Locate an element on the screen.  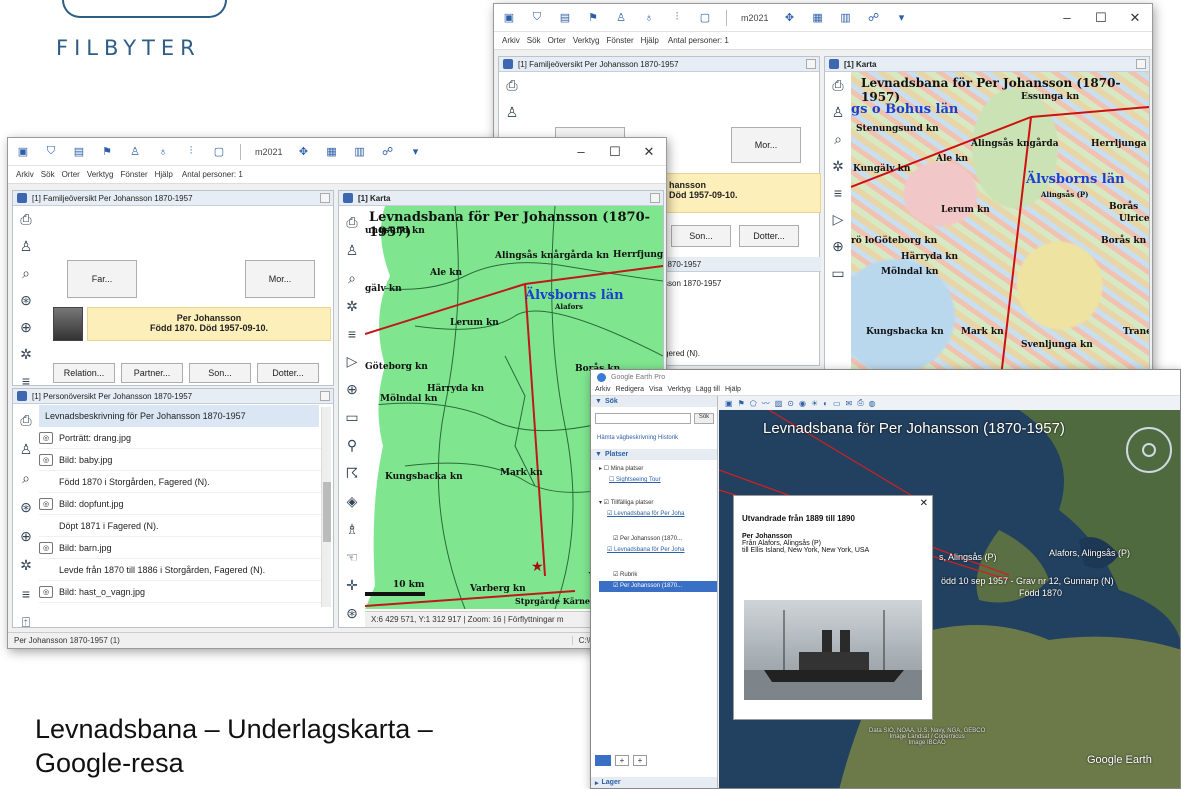
globe-icon: ⊛ is located at coordinates (352, 613).